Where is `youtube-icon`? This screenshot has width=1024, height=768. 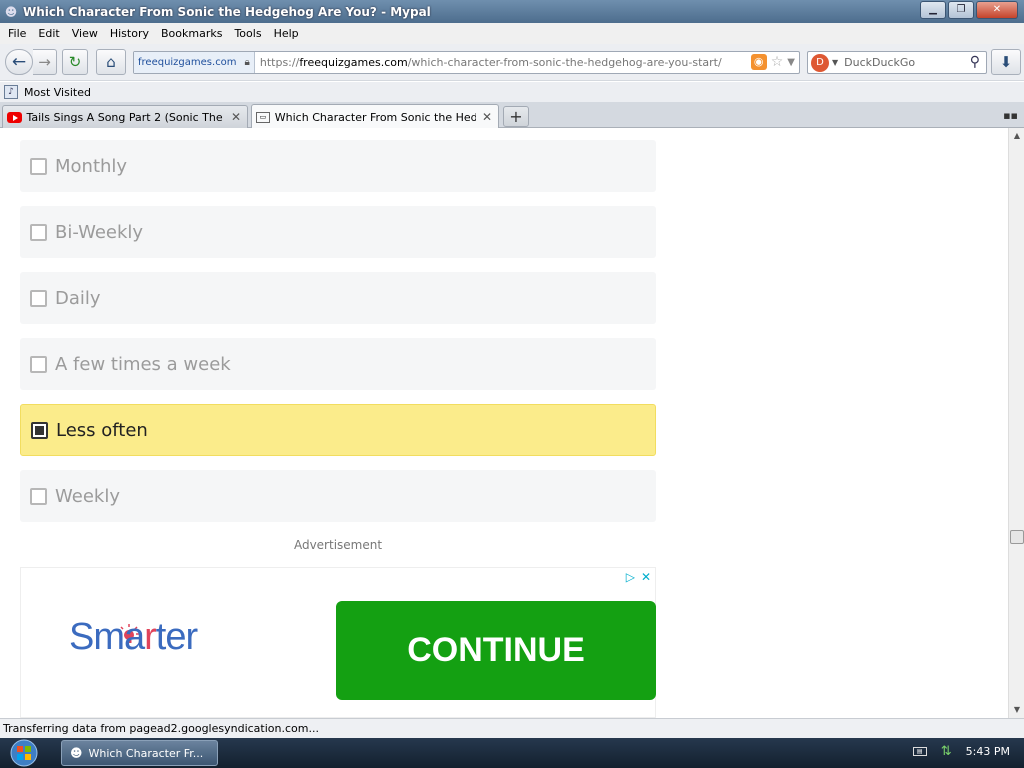 youtube-icon is located at coordinates (15, 117).